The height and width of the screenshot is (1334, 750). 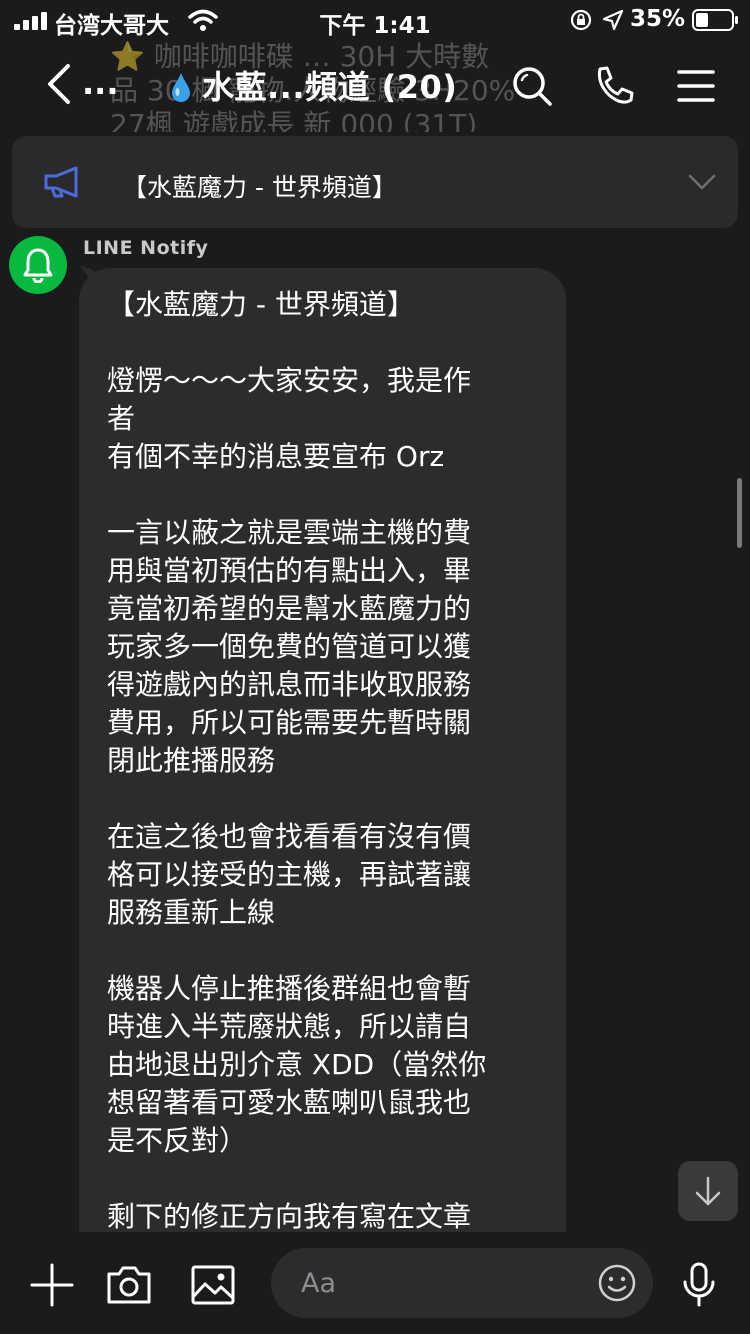 I want to click on message-line: 閉此推播服務, so click(x=191, y=760).